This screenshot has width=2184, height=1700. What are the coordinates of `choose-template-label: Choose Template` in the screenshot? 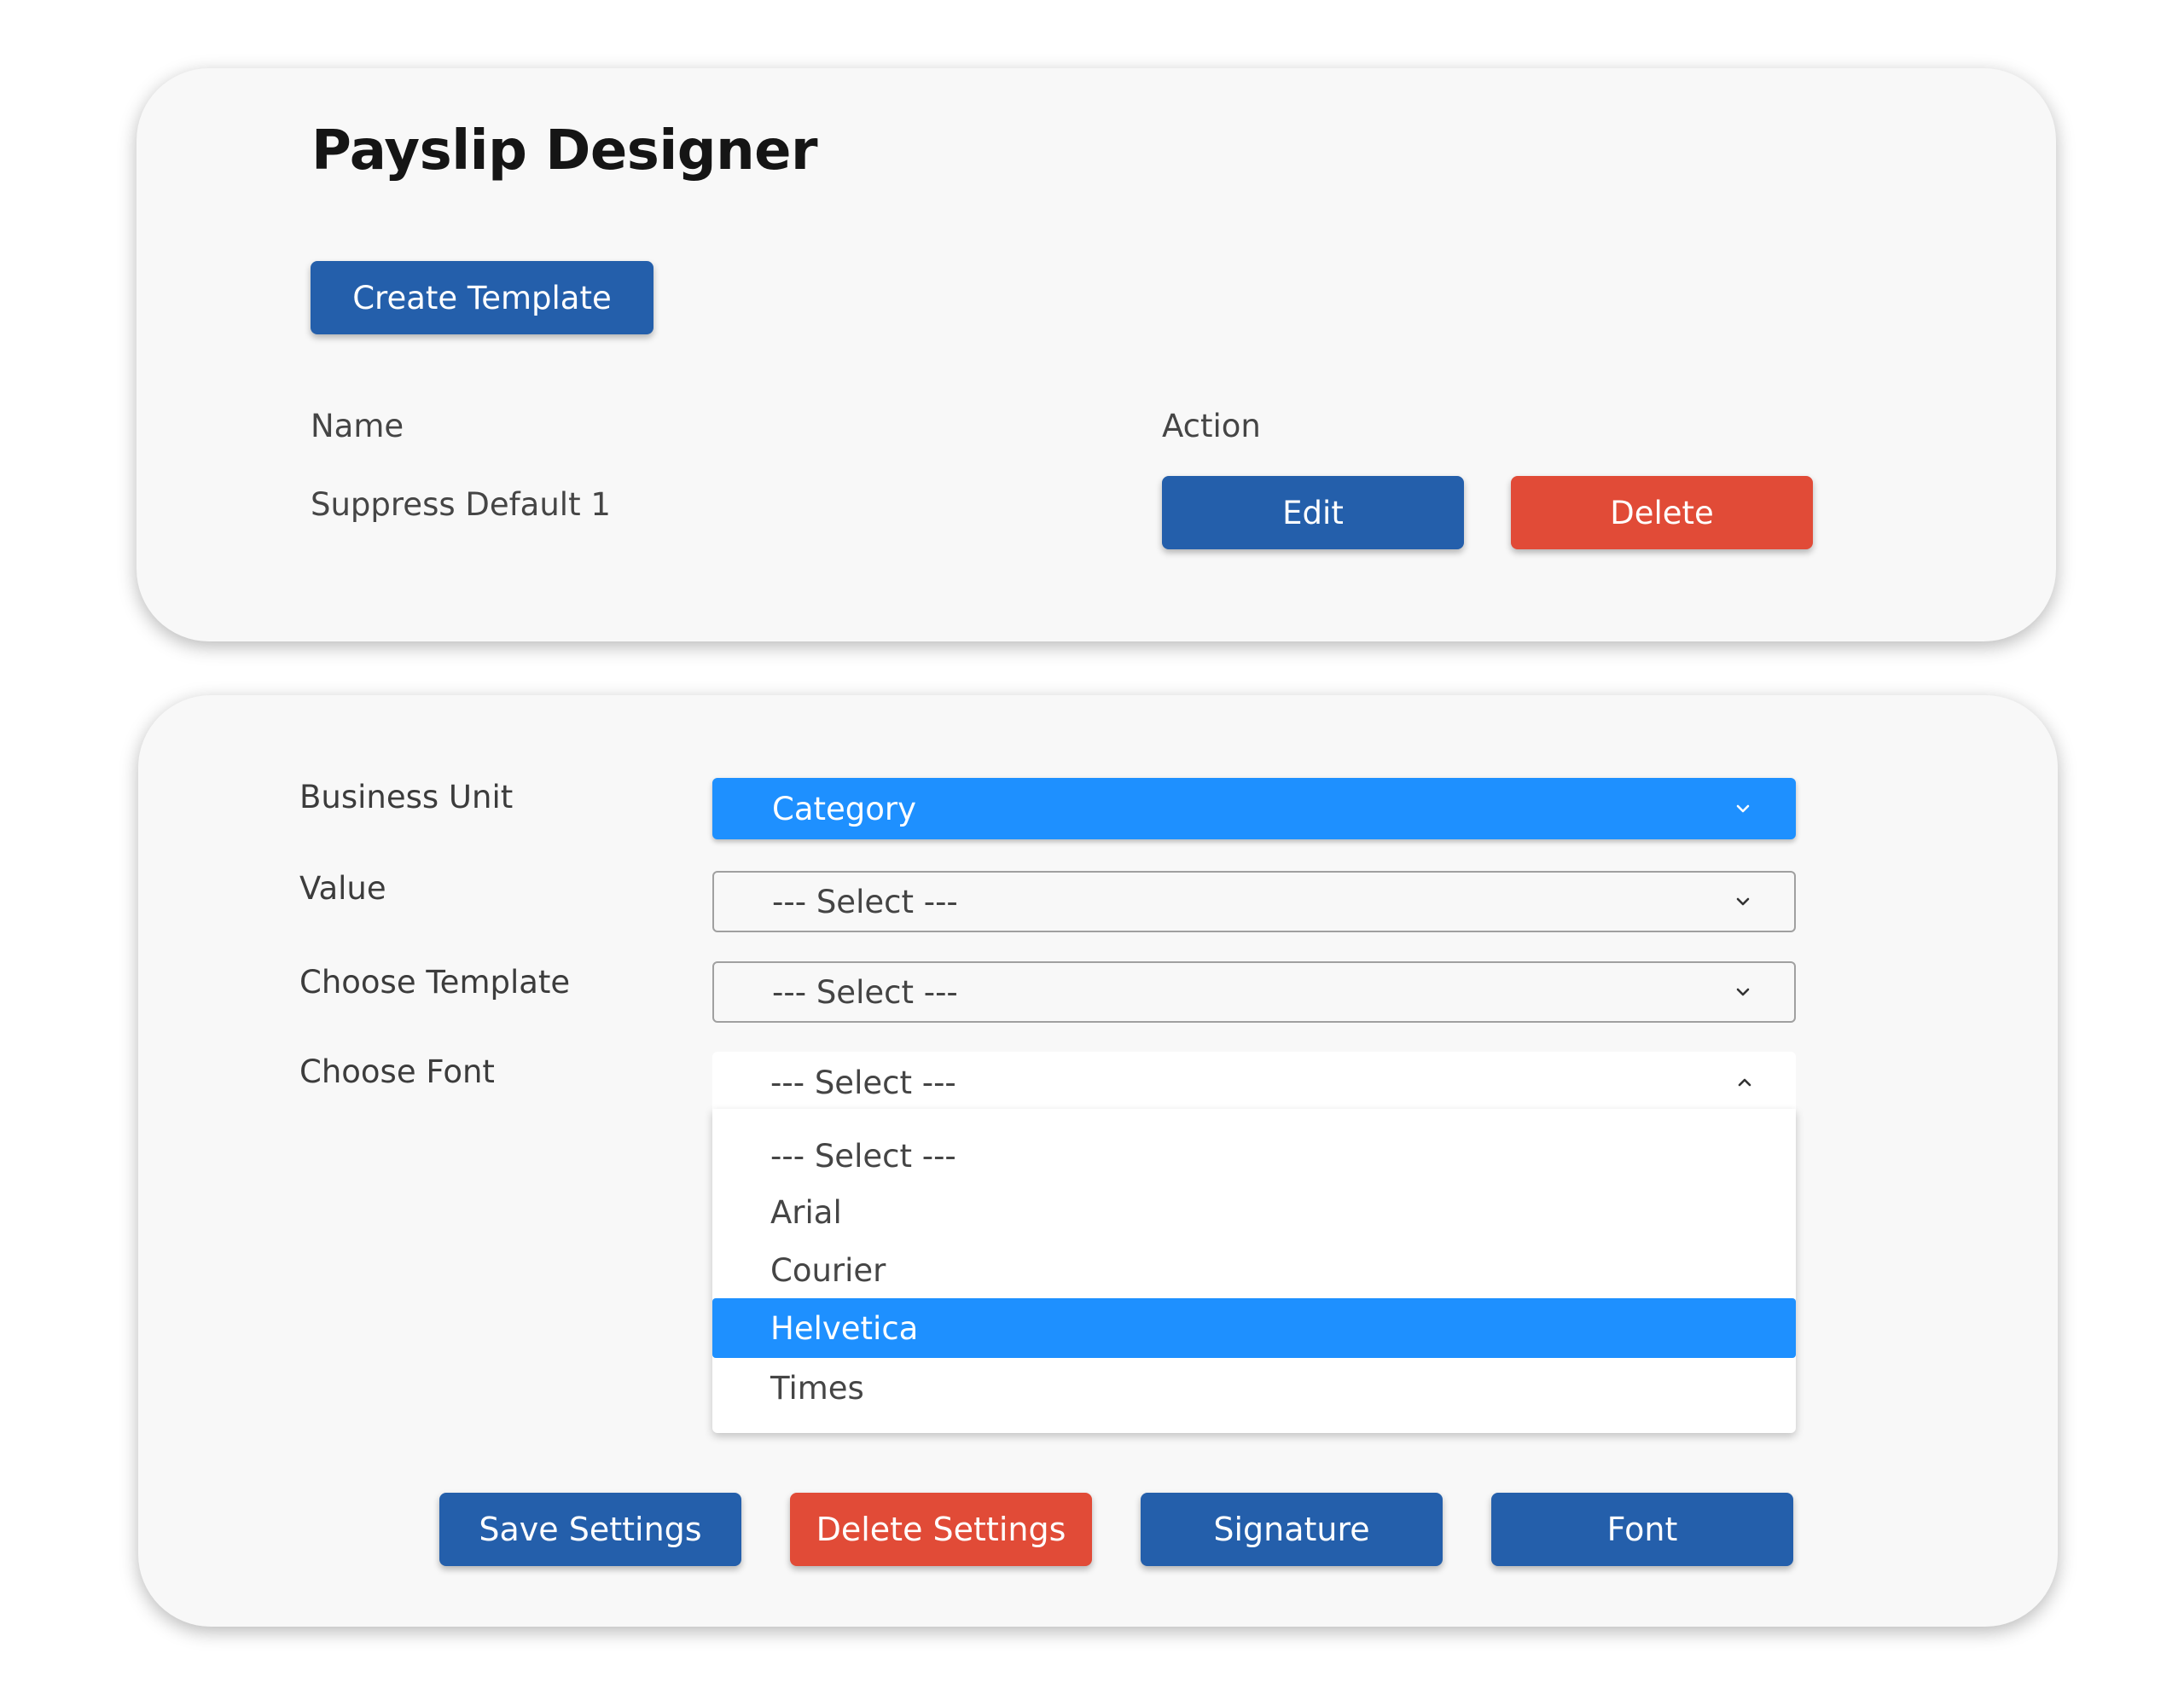 It's located at (435, 982).